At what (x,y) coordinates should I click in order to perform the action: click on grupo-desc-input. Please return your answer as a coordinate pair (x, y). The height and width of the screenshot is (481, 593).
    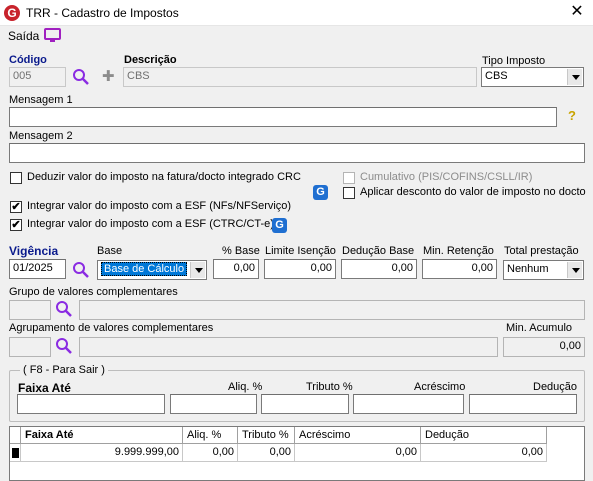
    Looking at the image, I should click on (332, 310).